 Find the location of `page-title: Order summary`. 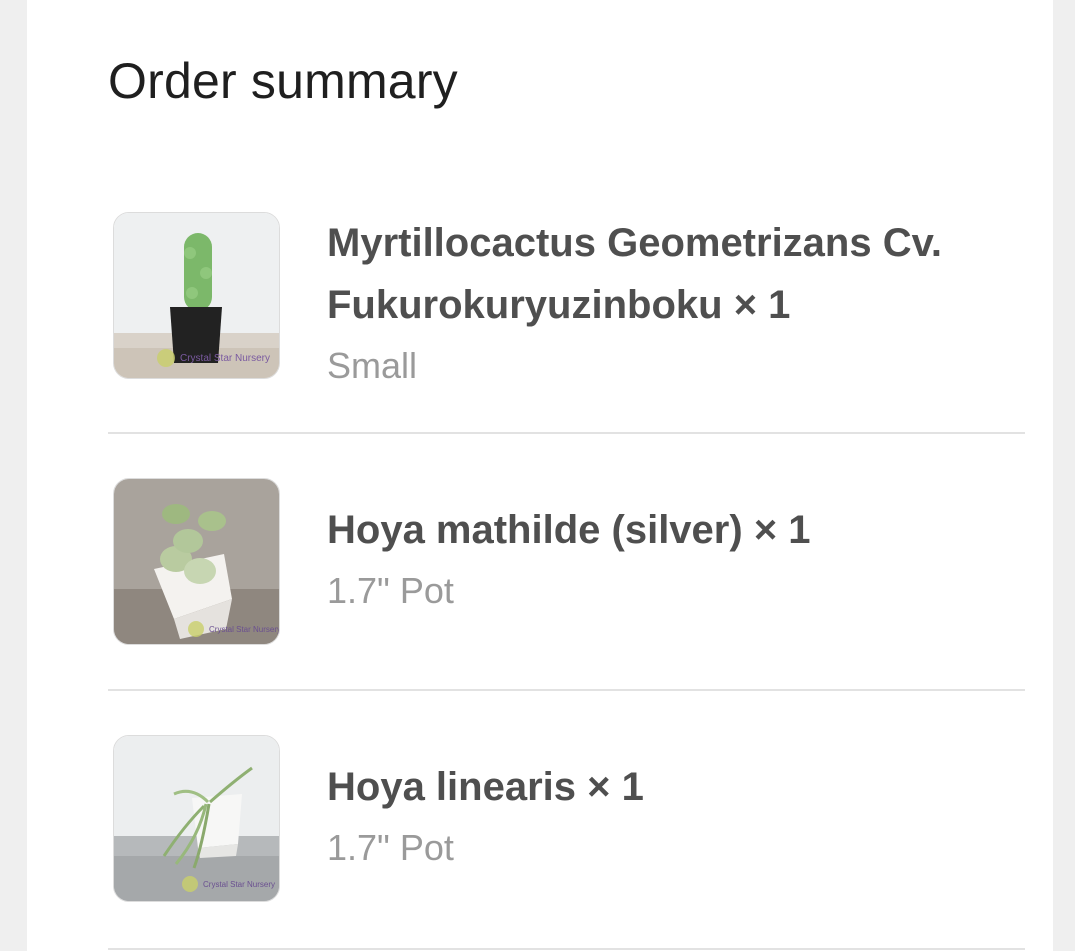

page-title: Order summary is located at coordinates (283, 81).